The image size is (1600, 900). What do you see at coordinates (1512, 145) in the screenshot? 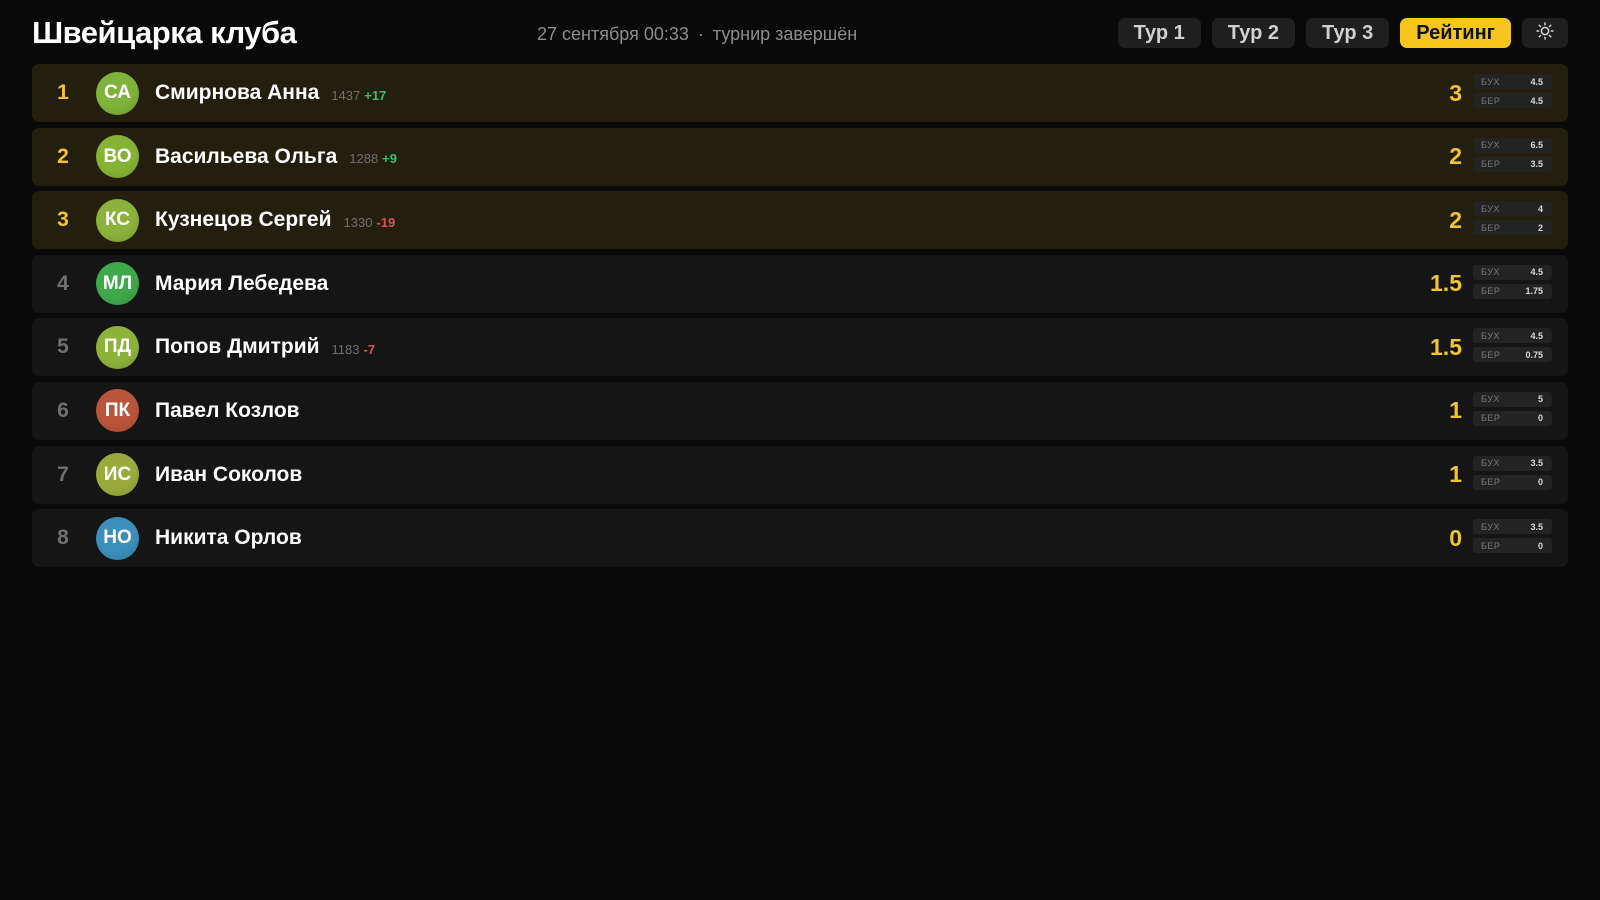
I see `tiebreak-buchholz: БУХ 6.5` at bounding box center [1512, 145].